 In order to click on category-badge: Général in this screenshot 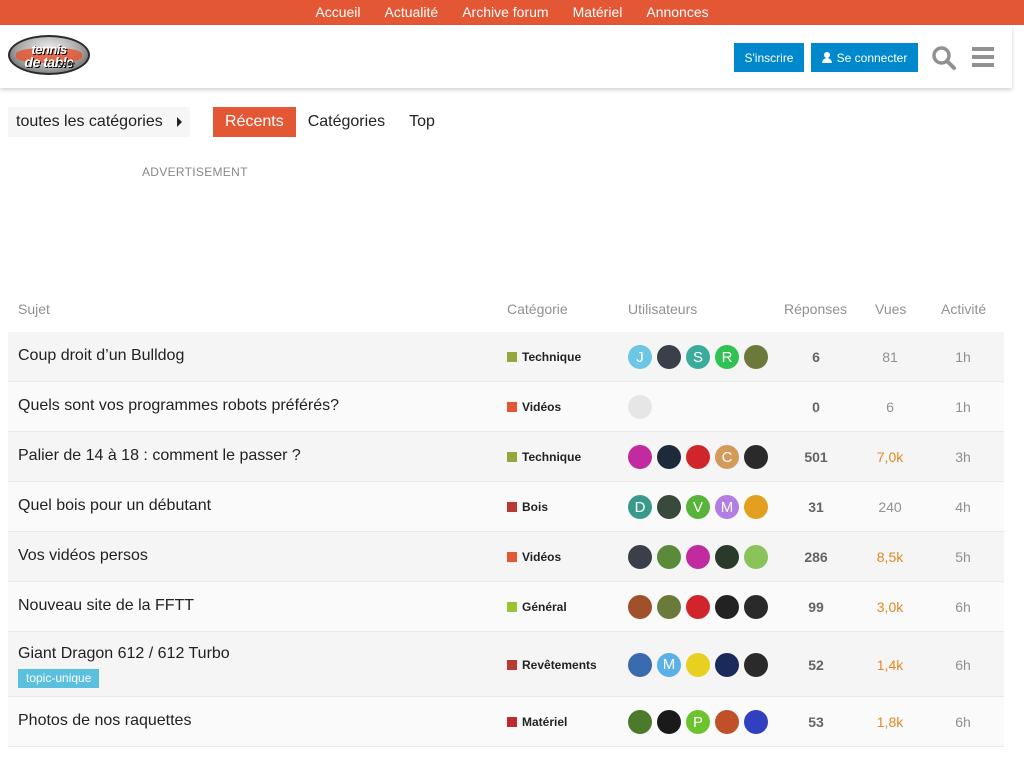, I will do `click(537, 607)`.